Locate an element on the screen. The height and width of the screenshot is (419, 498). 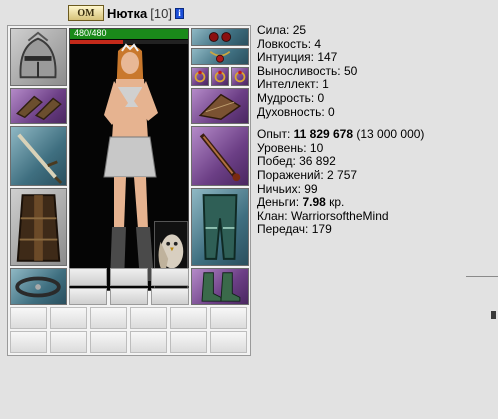
bracers-slot is located at coordinates (38, 106).